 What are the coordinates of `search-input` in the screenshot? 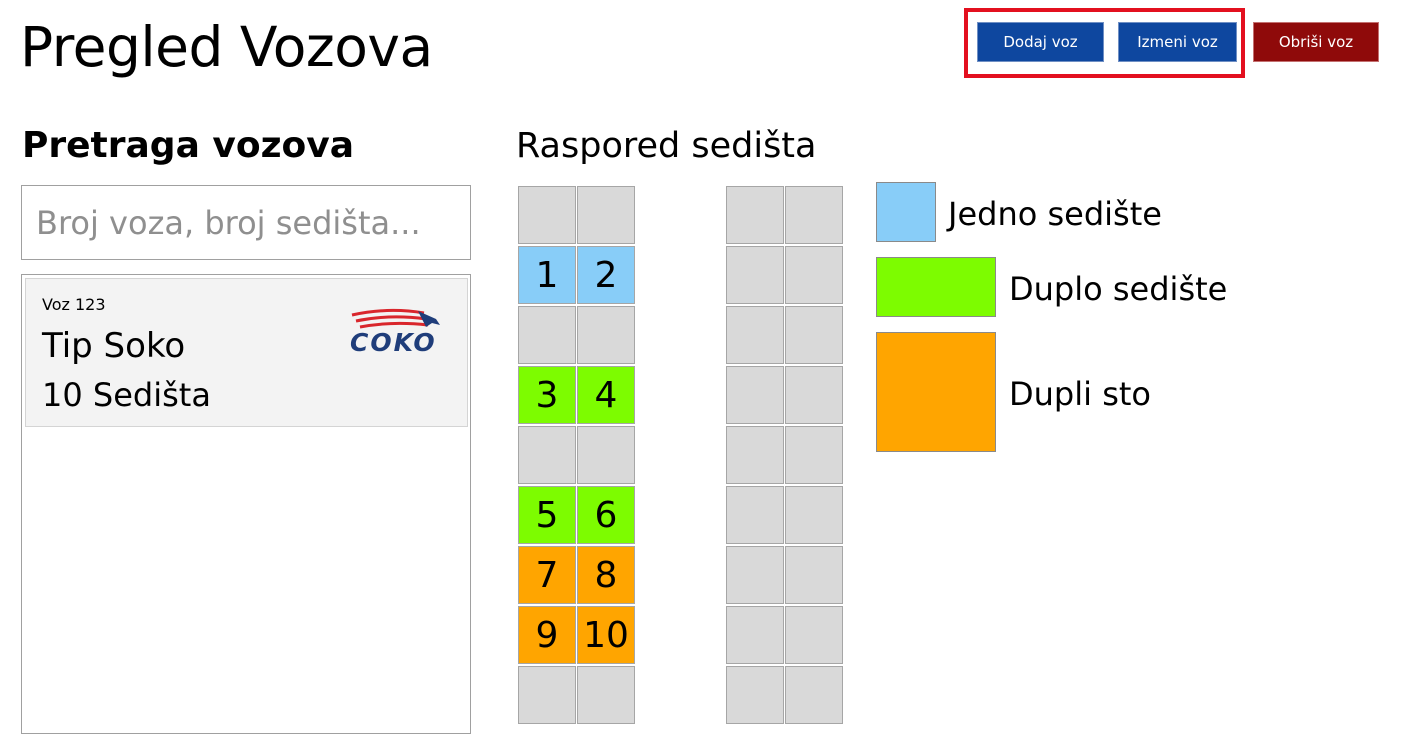 It's located at (246, 222).